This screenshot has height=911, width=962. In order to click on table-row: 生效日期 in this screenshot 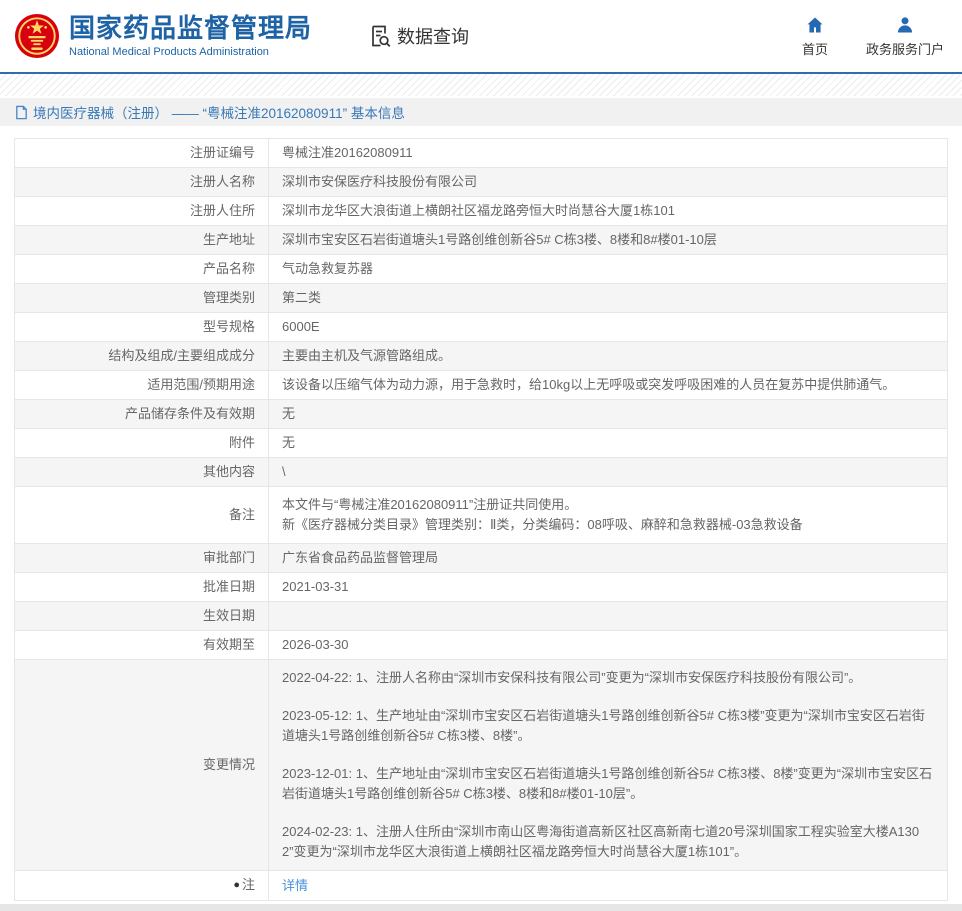, I will do `click(481, 616)`.